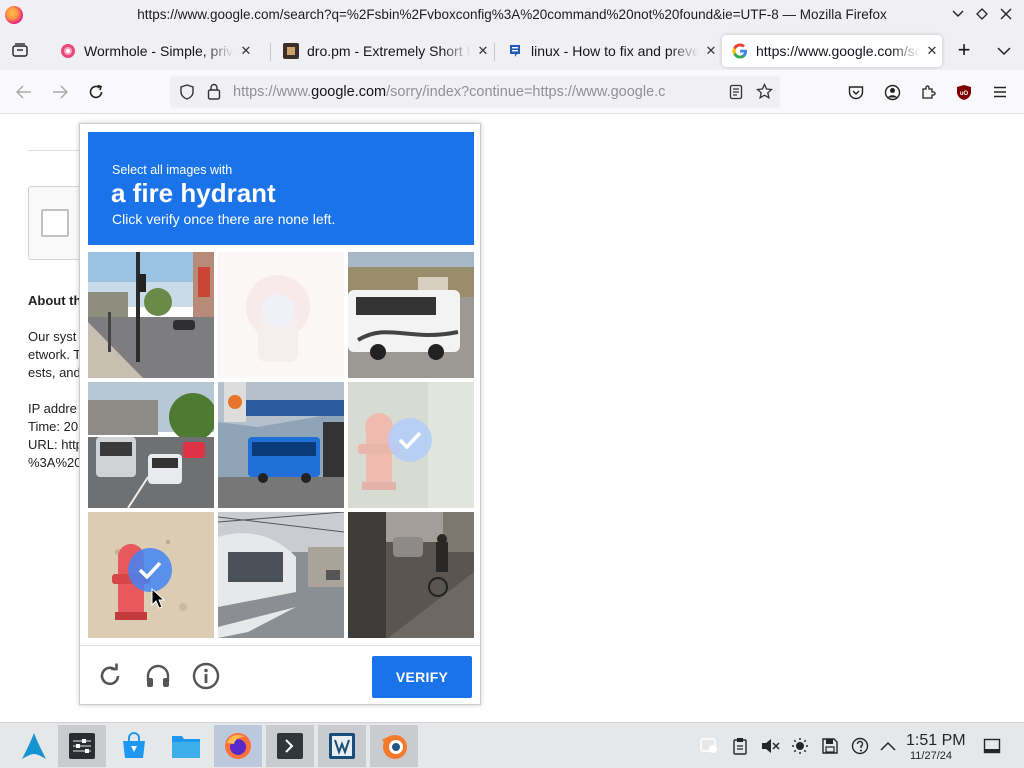  What do you see at coordinates (151, 445) in the screenshot?
I see `captcha-tile-street-cars` at bounding box center [151, 445].